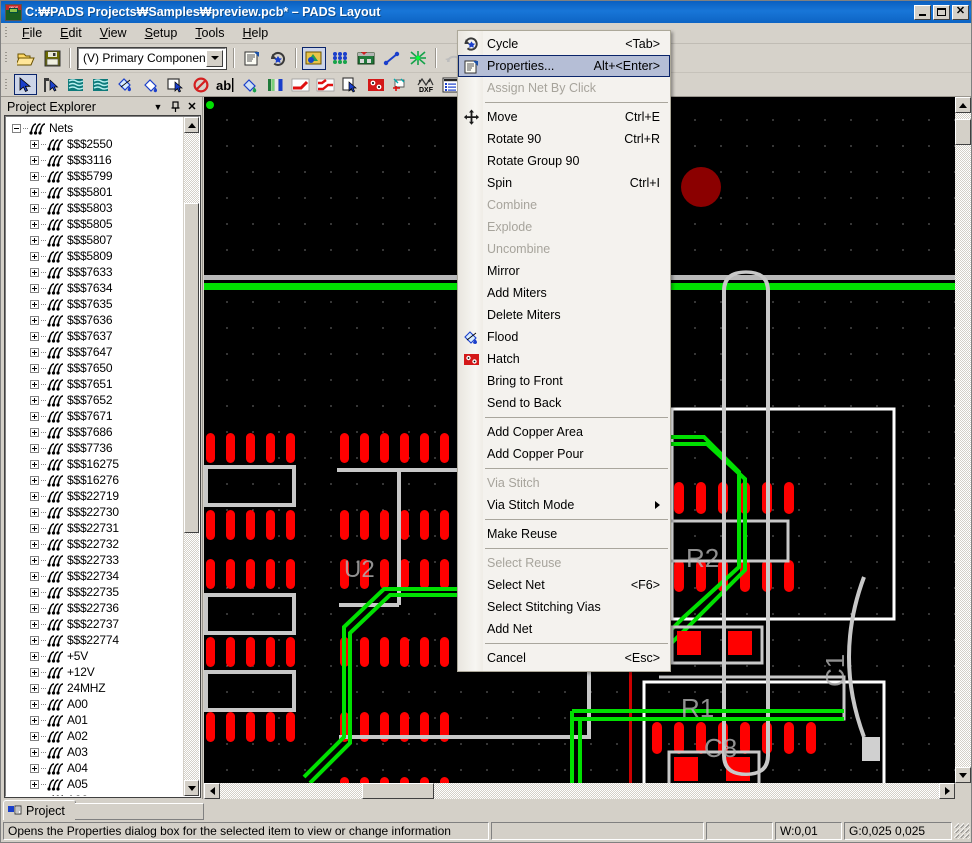  I want to click on canvas-scroll-up-button, so click(963, 105).